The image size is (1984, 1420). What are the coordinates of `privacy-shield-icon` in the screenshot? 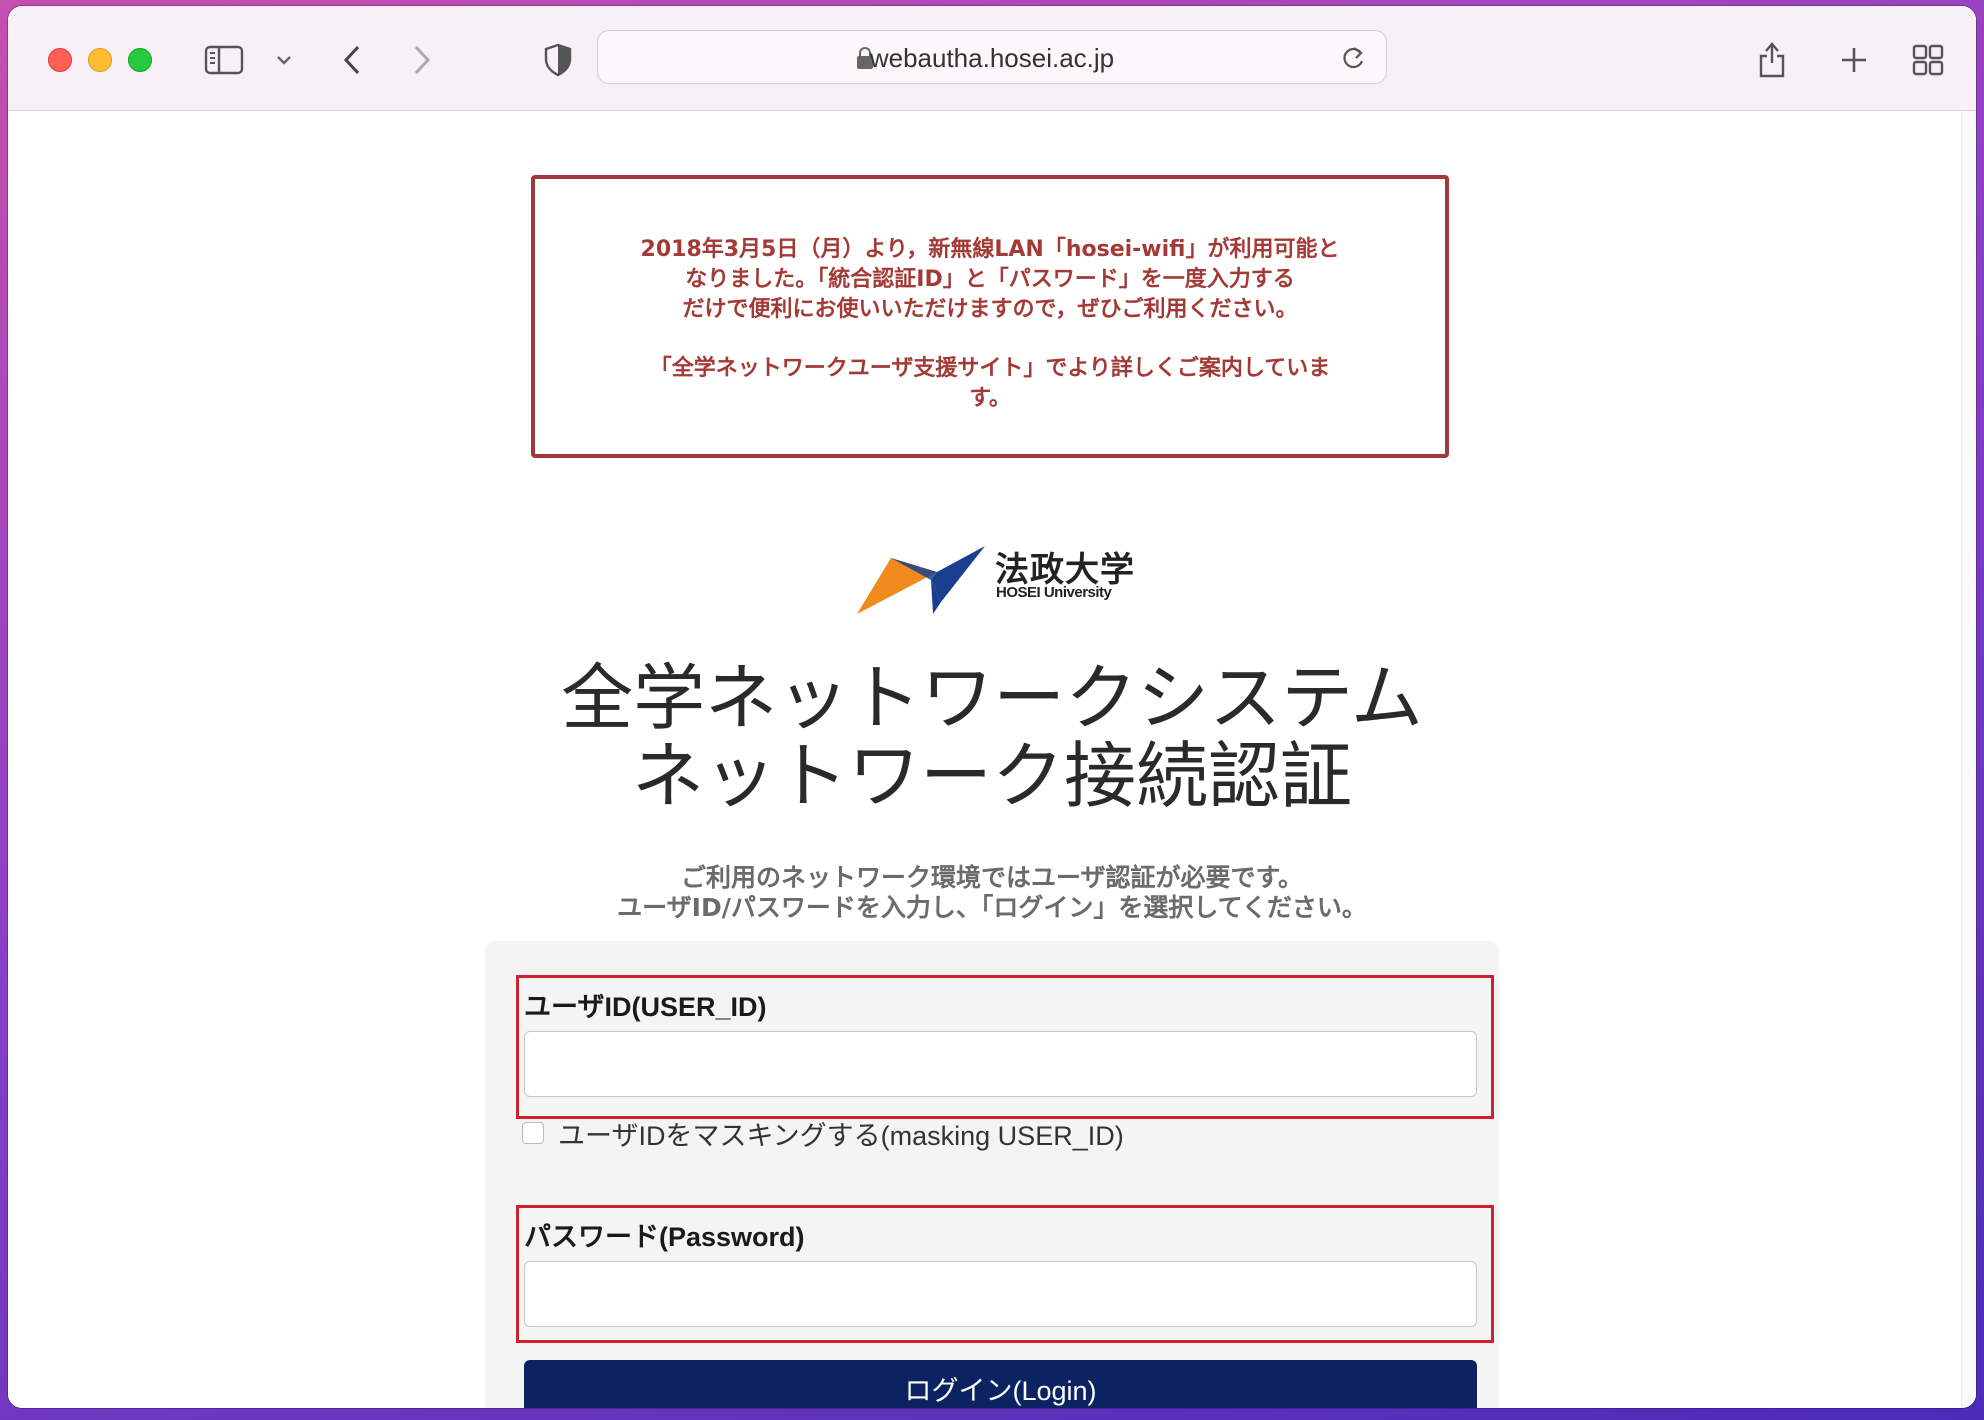 It's located at (558, 60).